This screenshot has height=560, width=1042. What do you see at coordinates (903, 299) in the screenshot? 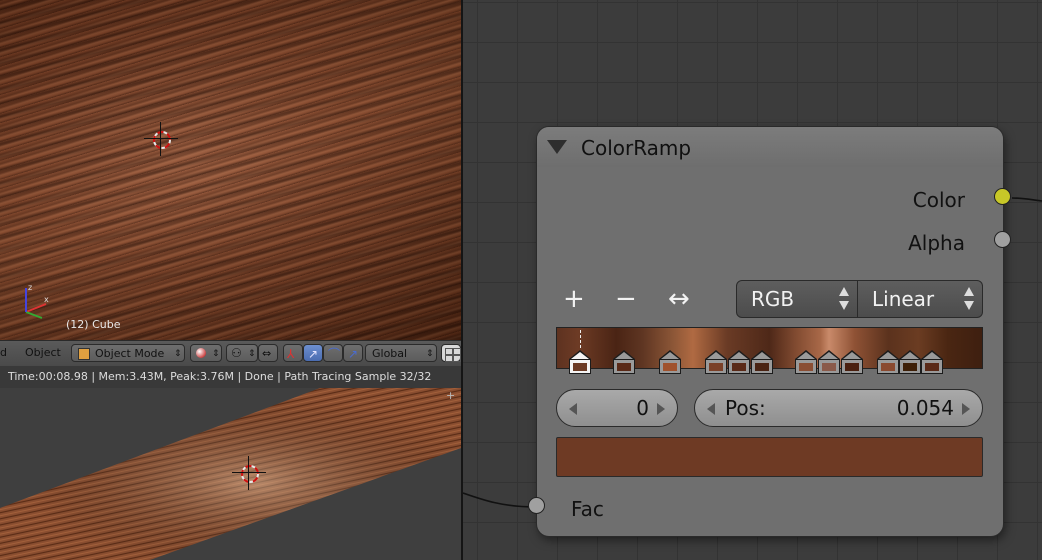
I see `interpolation-label: Linear` at bounding box center [903, 299].